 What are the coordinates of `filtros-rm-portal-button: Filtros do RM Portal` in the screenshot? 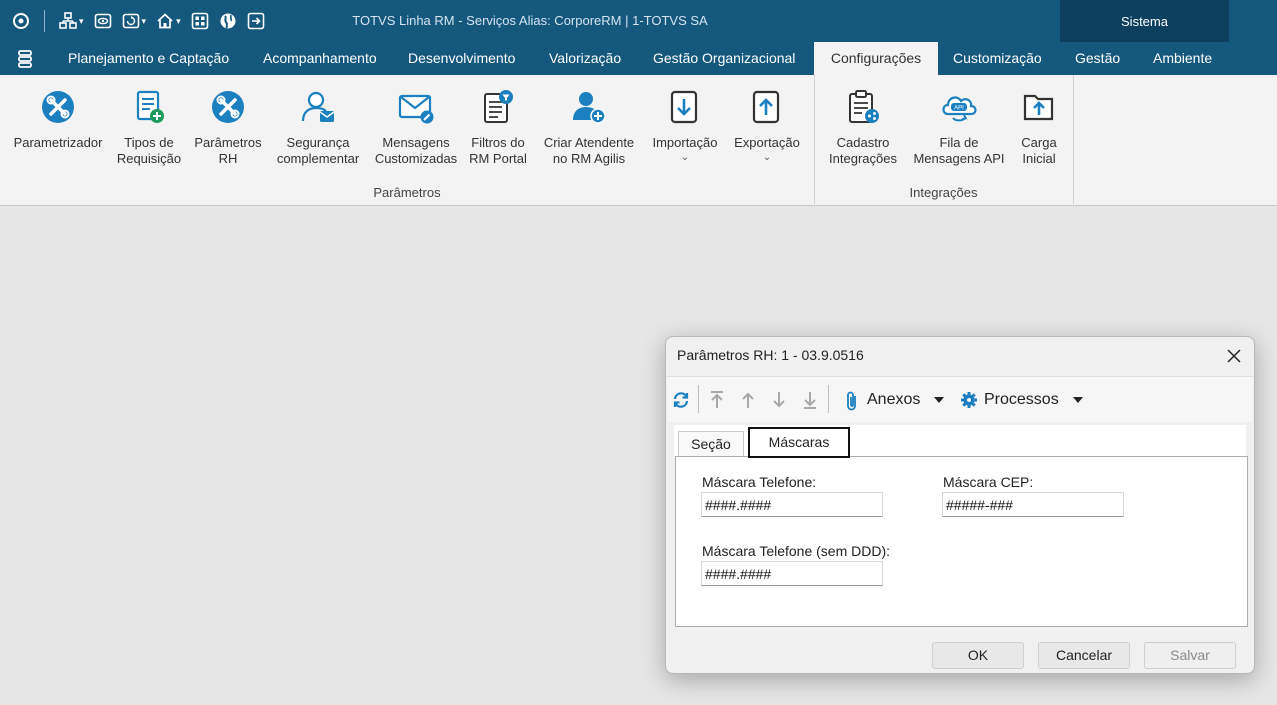 It's located at (498, 127).